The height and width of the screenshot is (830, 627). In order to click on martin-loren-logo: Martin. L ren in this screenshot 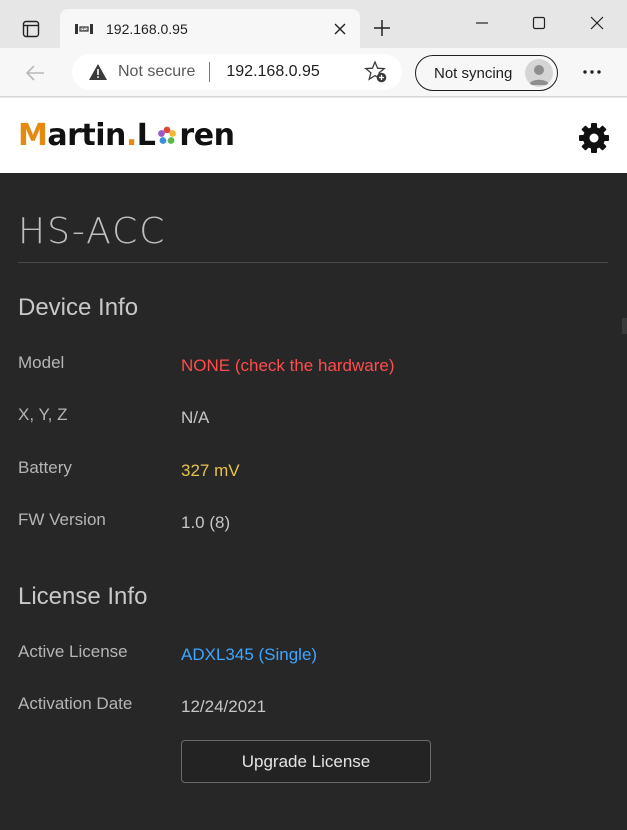, I will do `click(126, 136)`.